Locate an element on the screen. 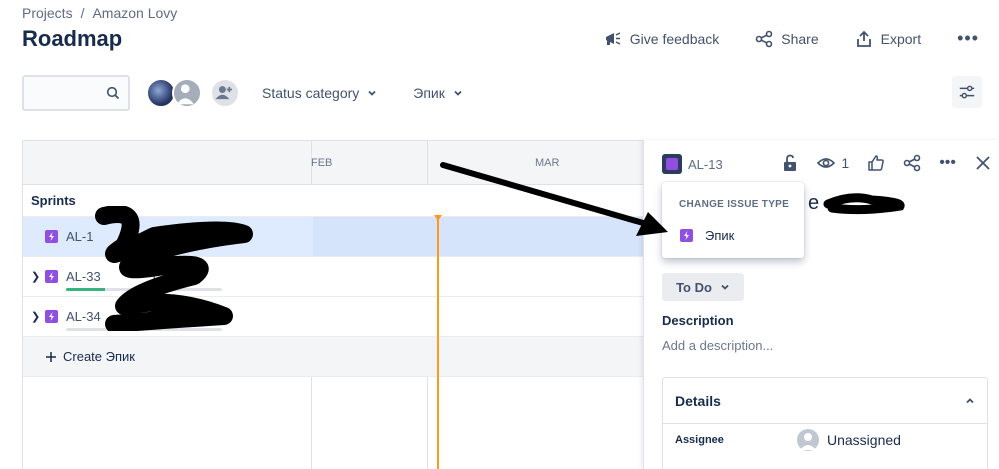 This screenshot has height=469, width=999. details-header: Details is located at coordinates (825, 401).